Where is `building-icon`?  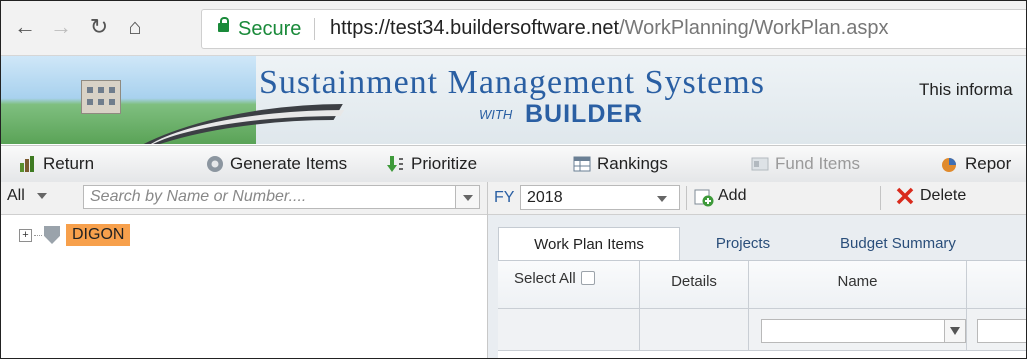 building-icon is located at coordinates (101, 97).